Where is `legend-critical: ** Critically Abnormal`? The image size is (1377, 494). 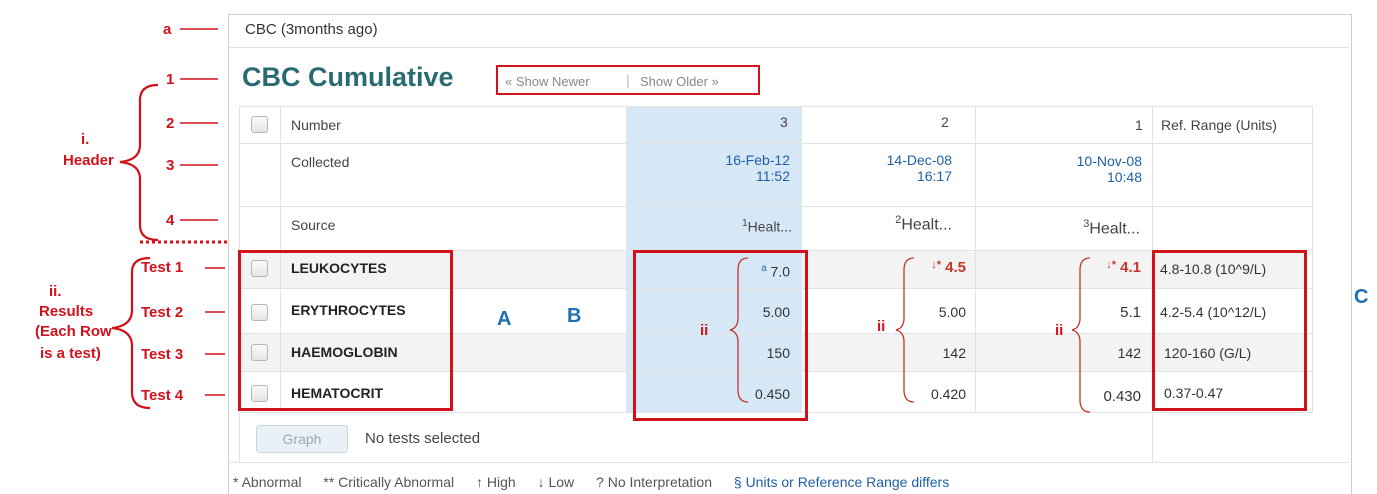 legend-critical: ** Critically Abnormal is located at coordinates (389, 482).